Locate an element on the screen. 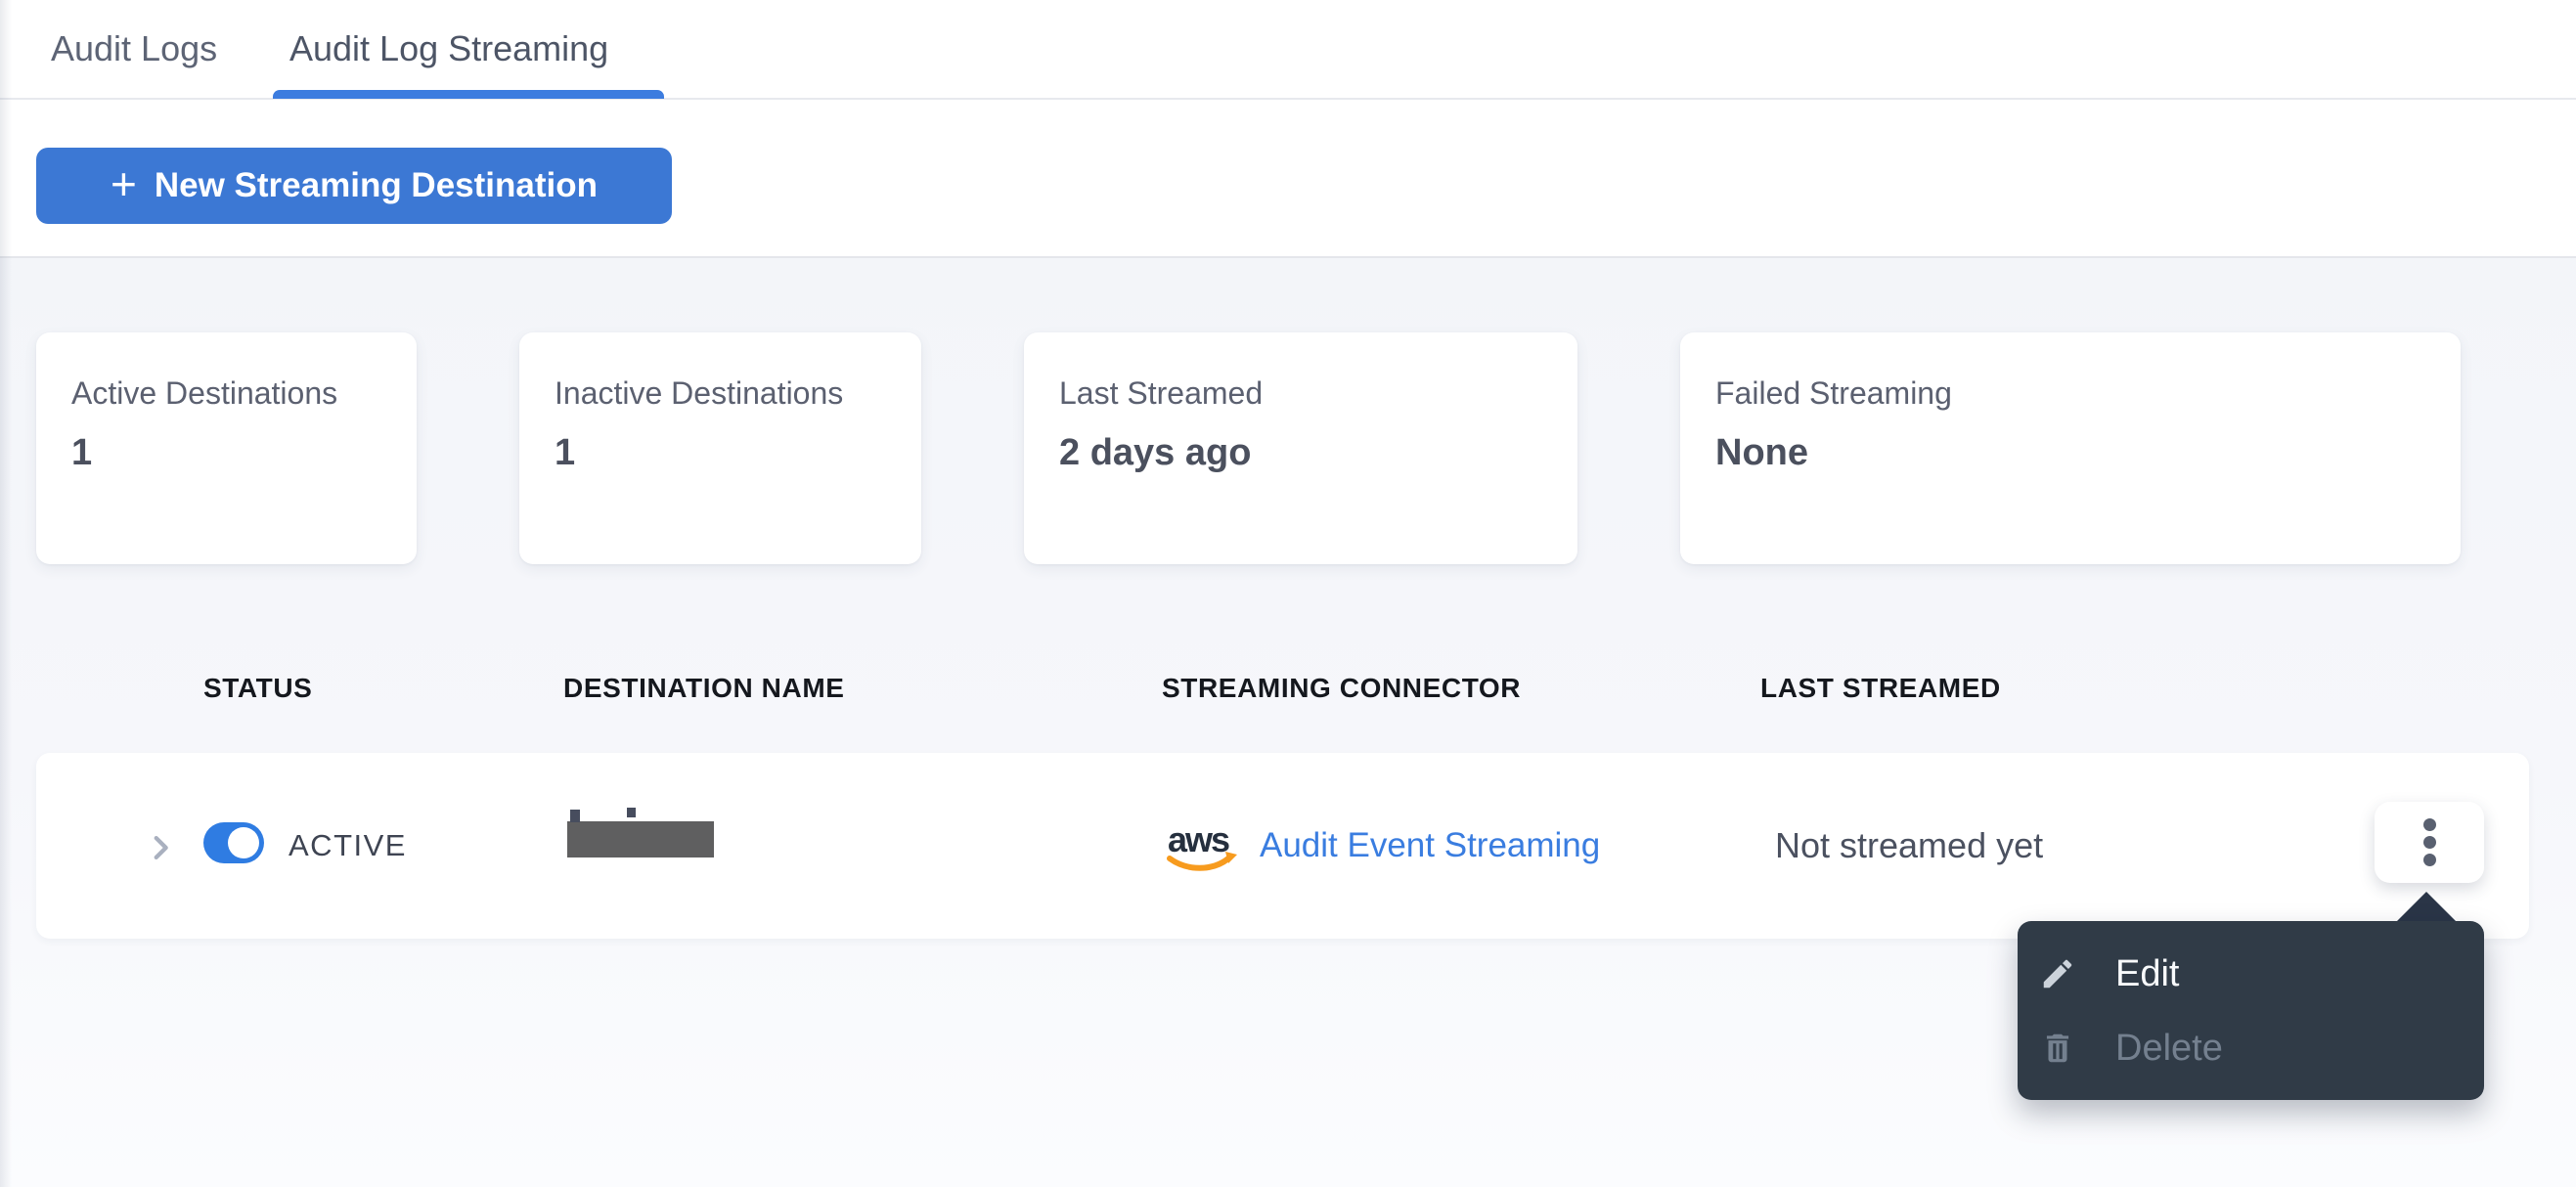 The width and height of the screenshot is (2576, 1187). menu-item-delete: Delete is located at coordinates (2251, 1048).